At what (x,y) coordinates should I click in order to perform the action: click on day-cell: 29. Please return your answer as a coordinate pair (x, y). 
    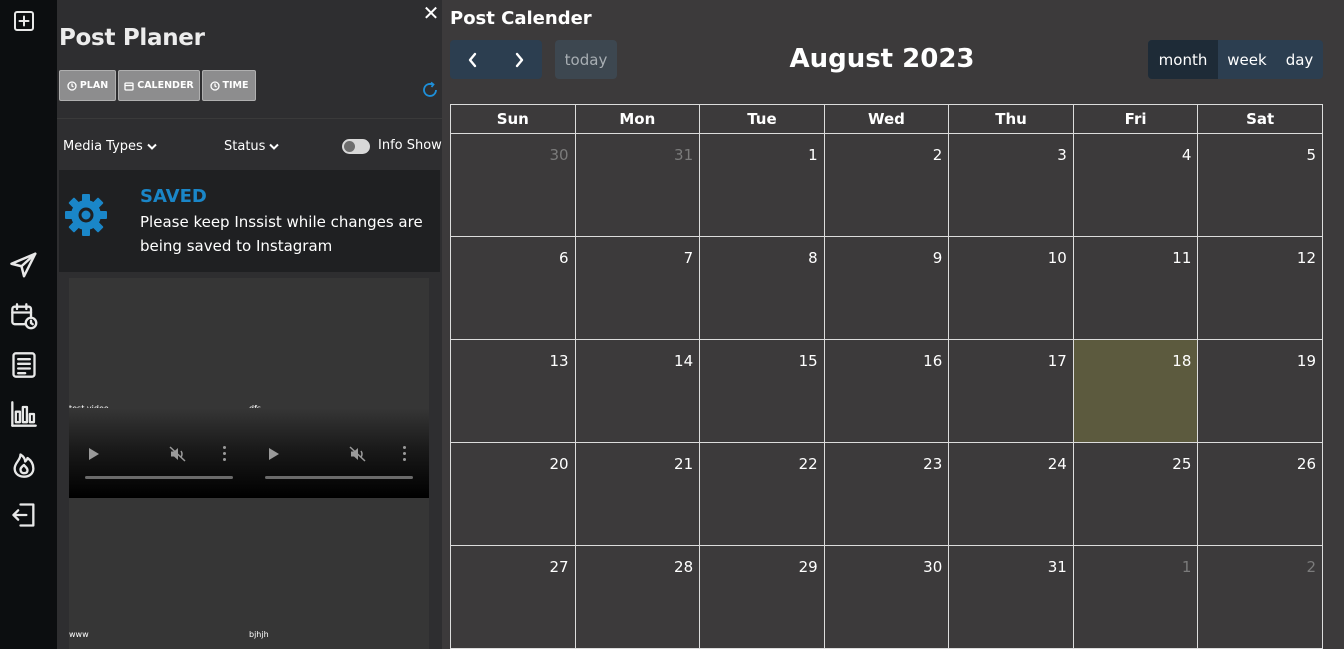
    Looking at the image, I should click on (762, 597).